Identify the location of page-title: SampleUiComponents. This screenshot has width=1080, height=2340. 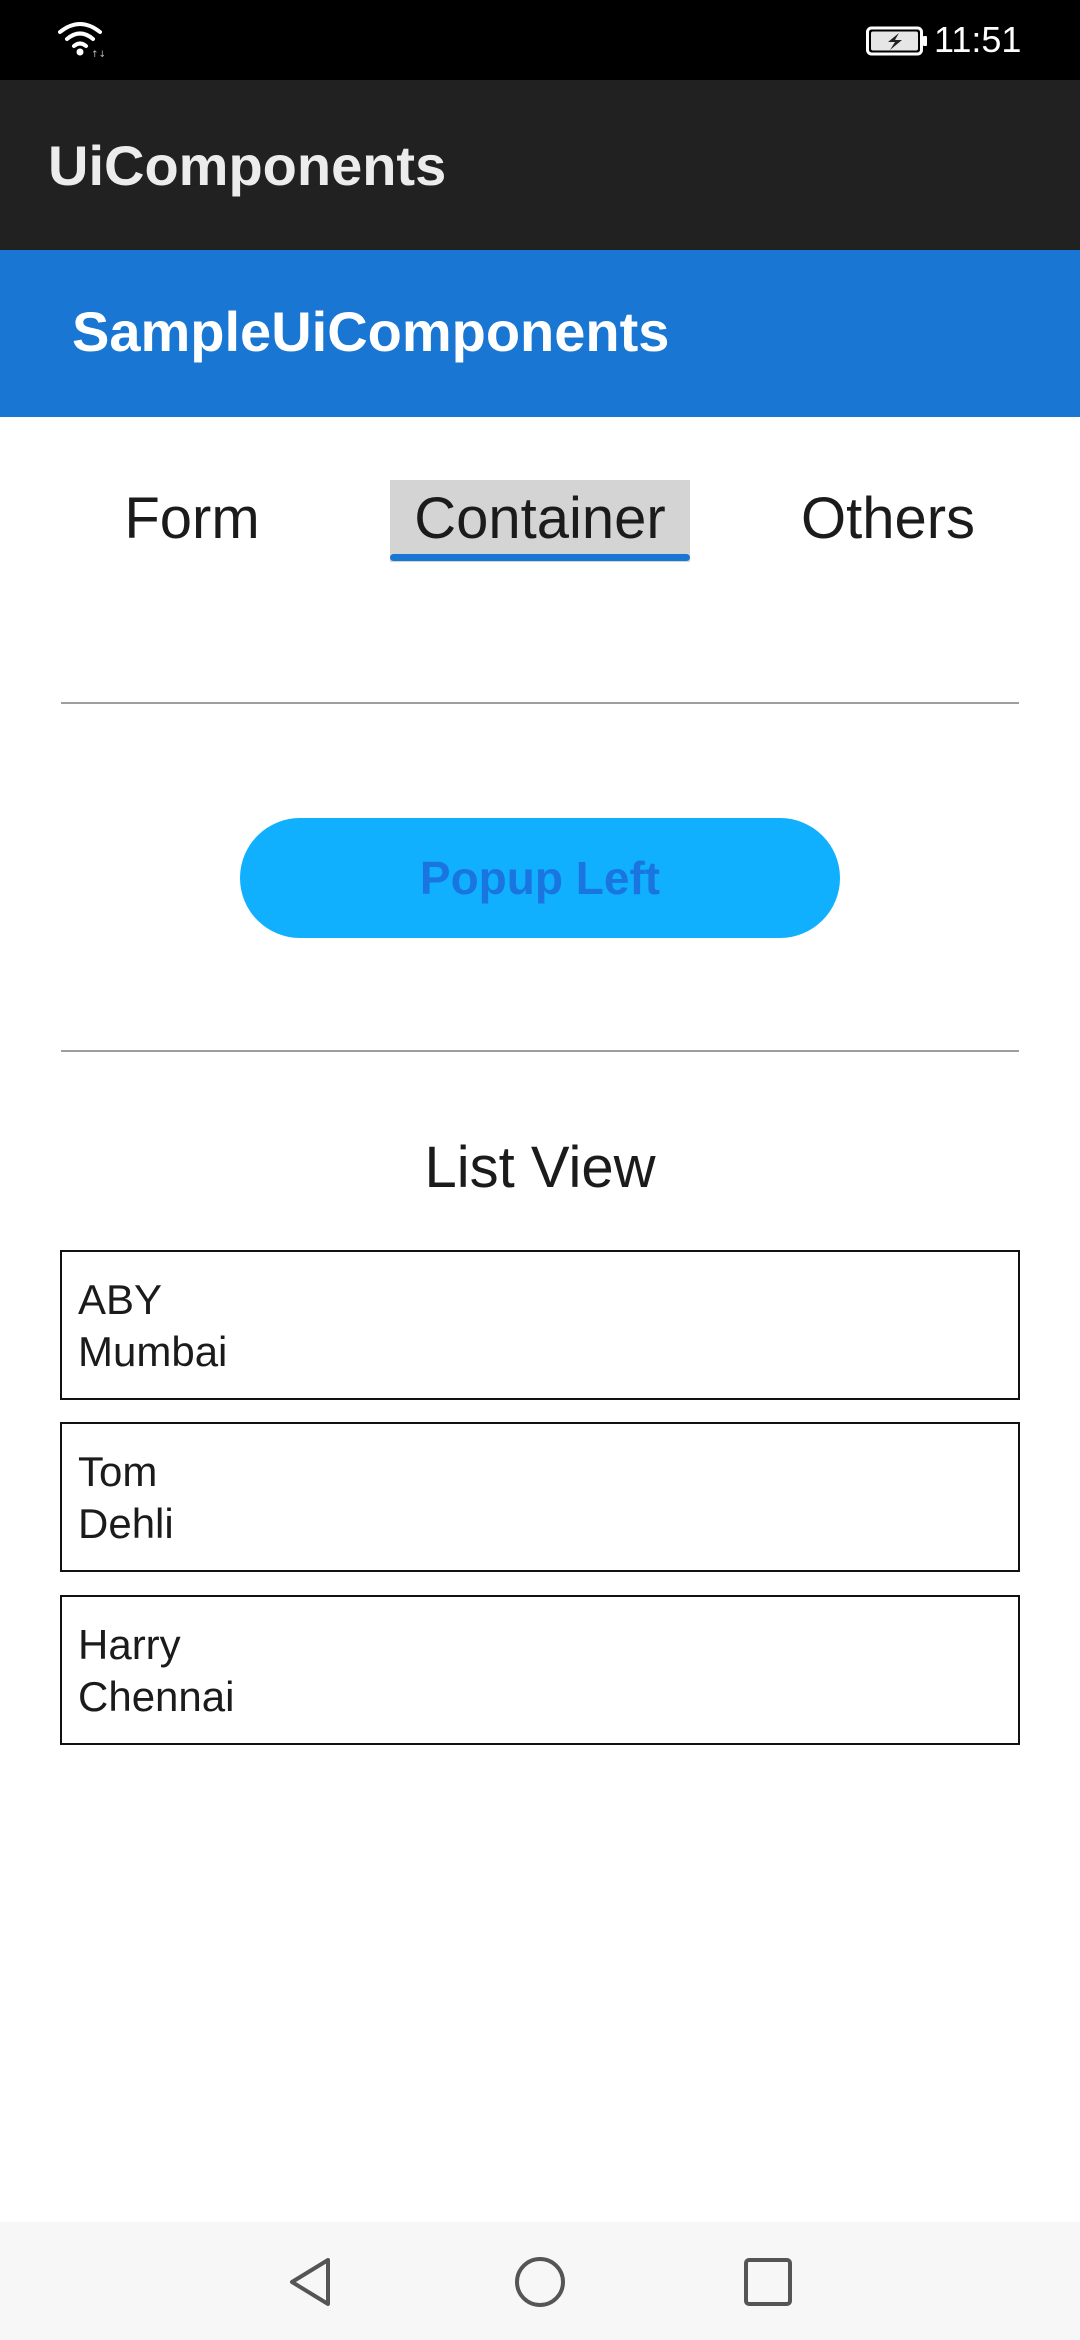
(371, 331).